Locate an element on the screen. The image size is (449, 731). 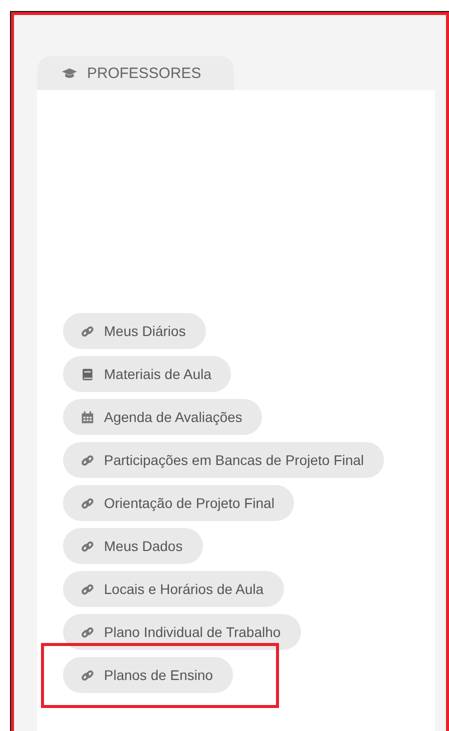
menu-link: Agenda de Avaliações is located at coordinates (162, 417).